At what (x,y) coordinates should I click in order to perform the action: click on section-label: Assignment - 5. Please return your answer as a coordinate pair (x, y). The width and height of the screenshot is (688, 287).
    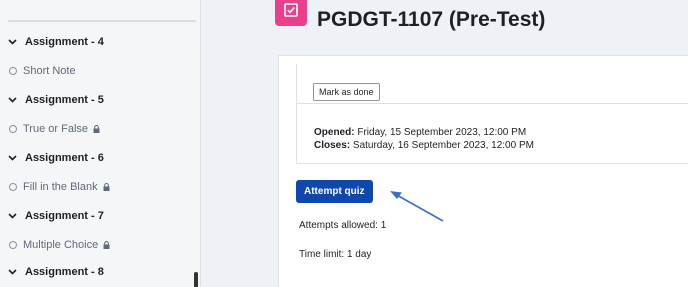
    Looking at the image, I should click on (64, 100).